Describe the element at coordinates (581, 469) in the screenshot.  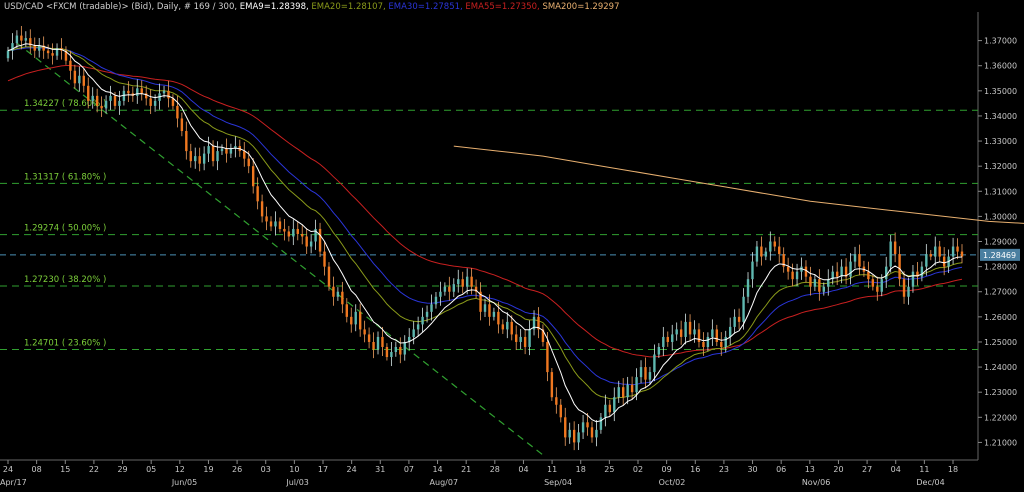
I see `x-tick-label: 18` at that location.